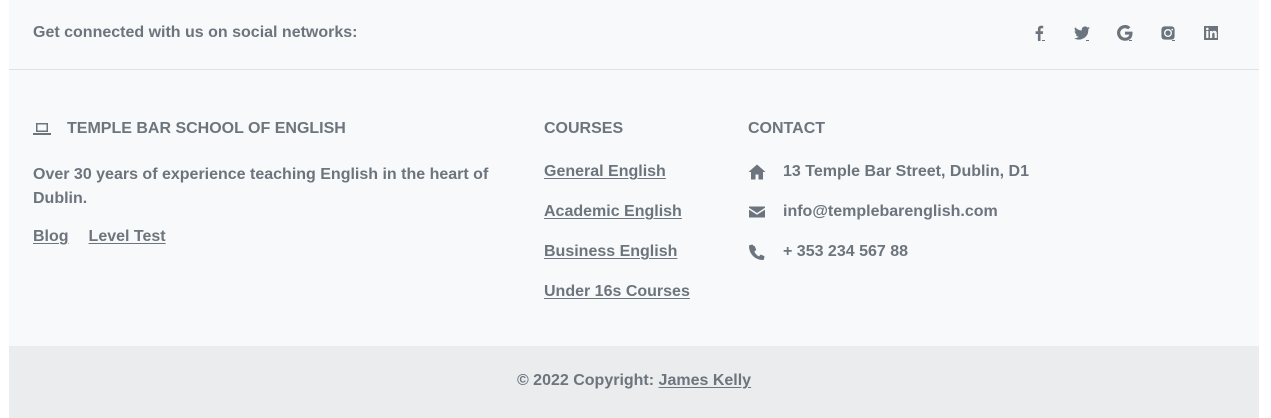  I want to click on instagram-icon, so click(1168, 33).